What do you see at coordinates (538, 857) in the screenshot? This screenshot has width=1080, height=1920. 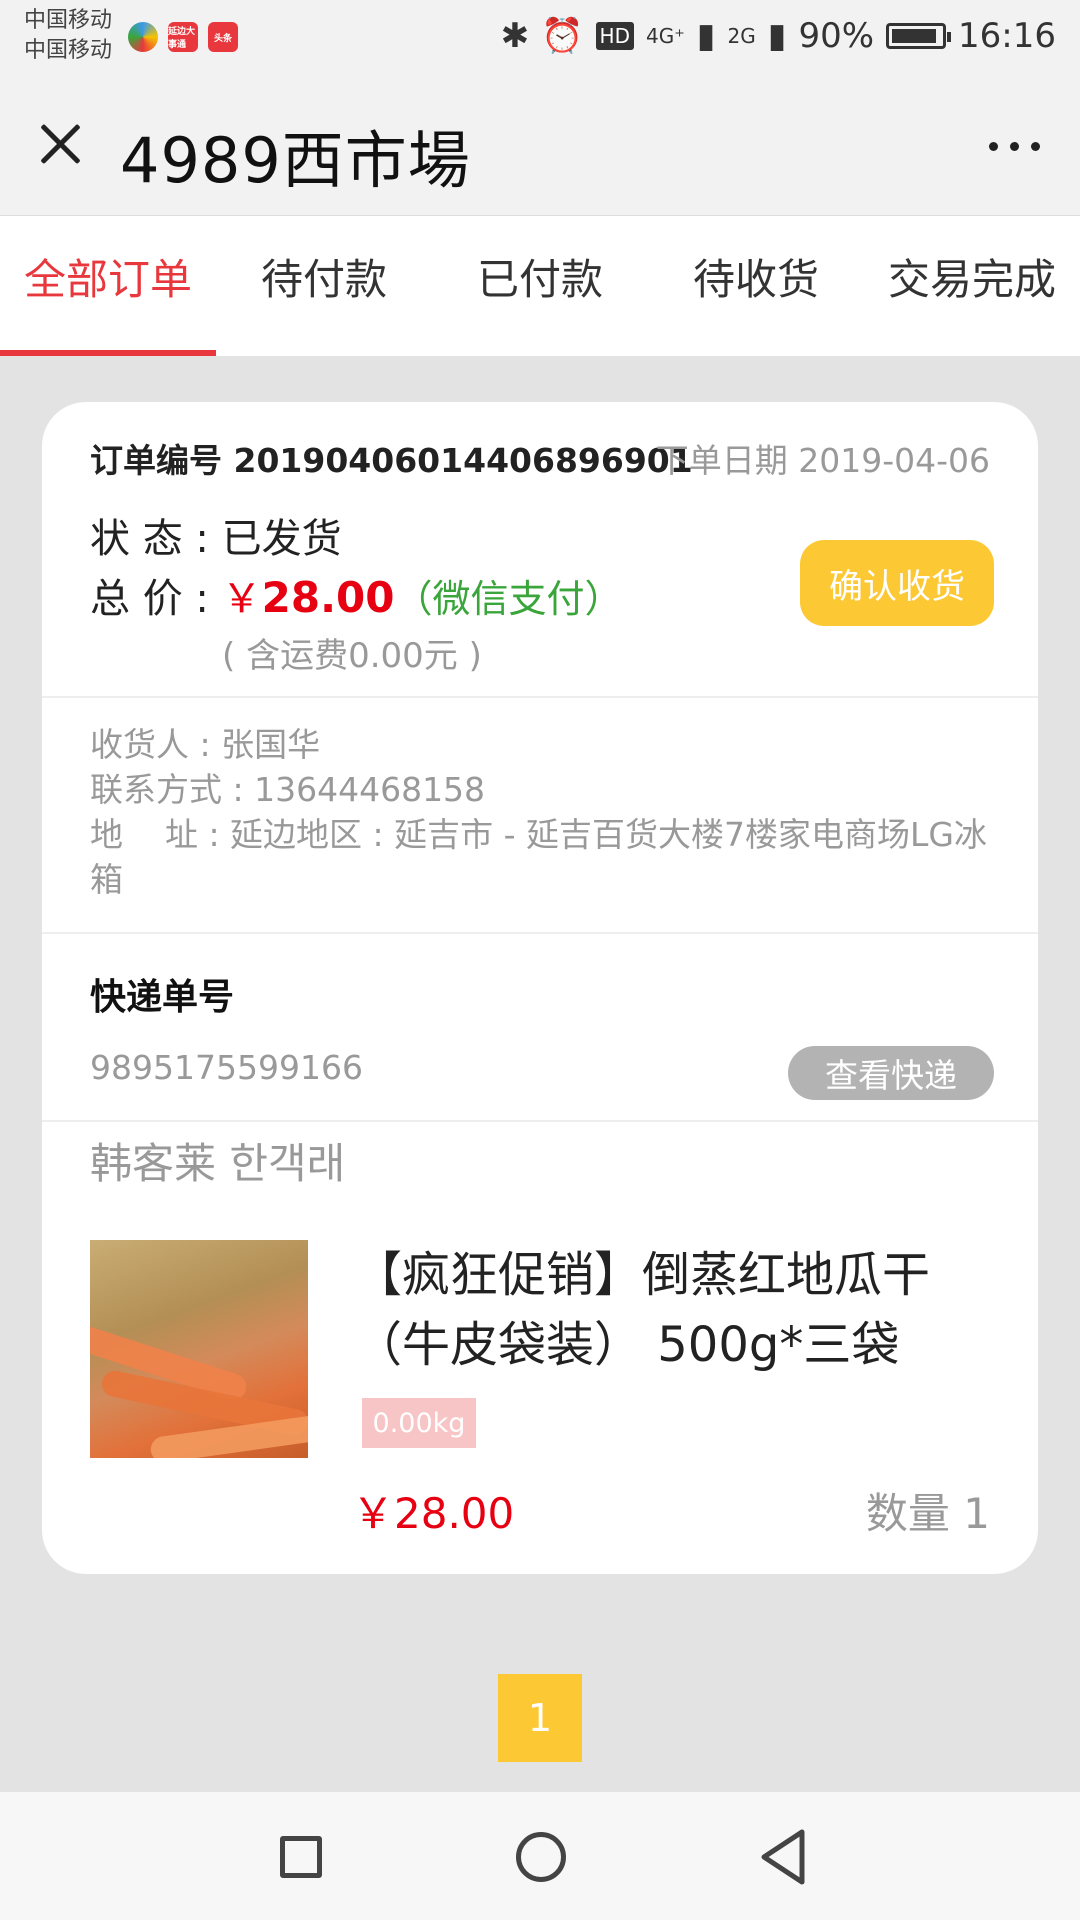 I see `receiver-address: 地 址 : 延边地区 : 延吉市 - 延吉百货大楼7楼家电商场LG冰箱` at bounding box center [538, 857].